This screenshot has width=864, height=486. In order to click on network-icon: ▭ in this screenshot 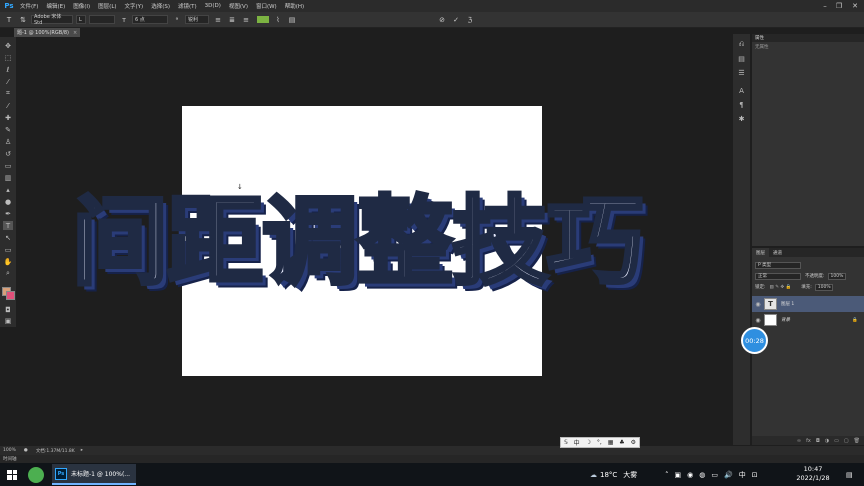, I will do `click(714, 475)`.